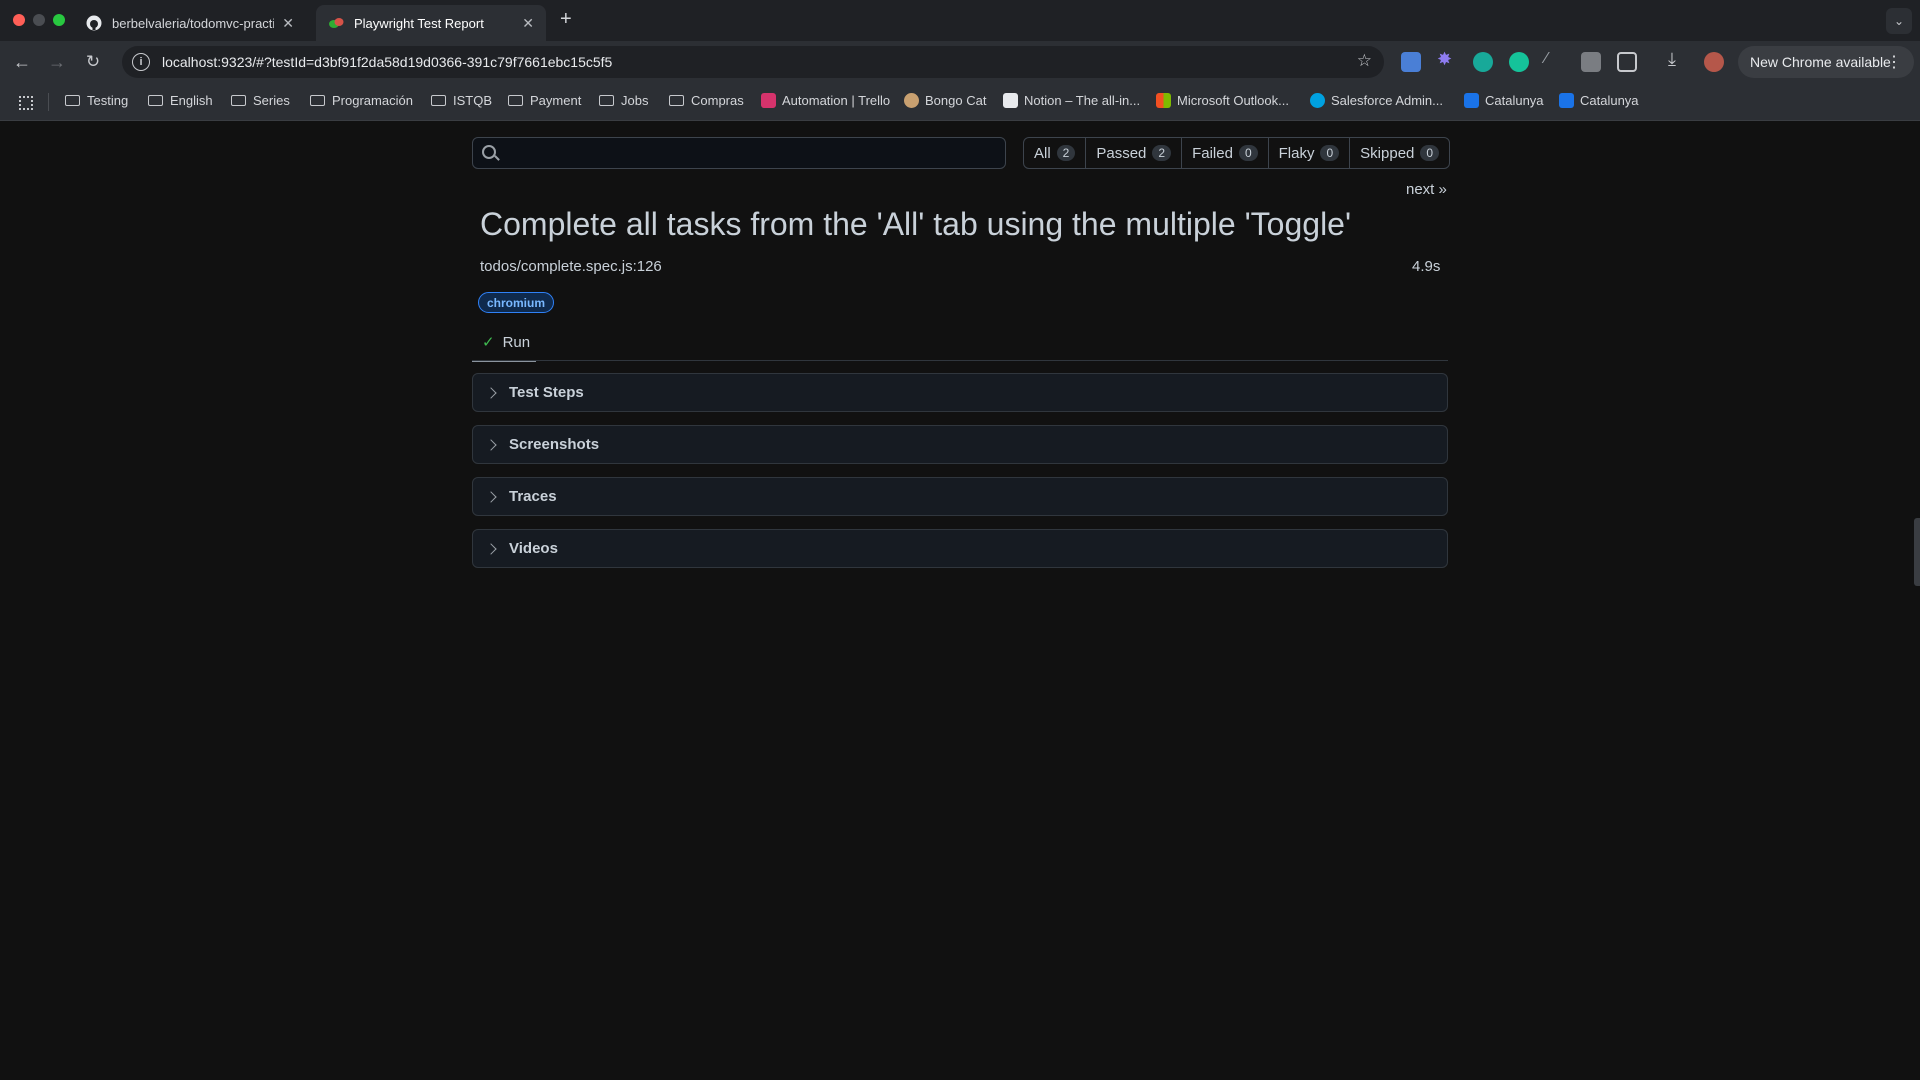 The image size is (1920, 1080). Describe the element at coordinates (1471, 100) in the screenshot. I see `catalunya-icon` at that location.